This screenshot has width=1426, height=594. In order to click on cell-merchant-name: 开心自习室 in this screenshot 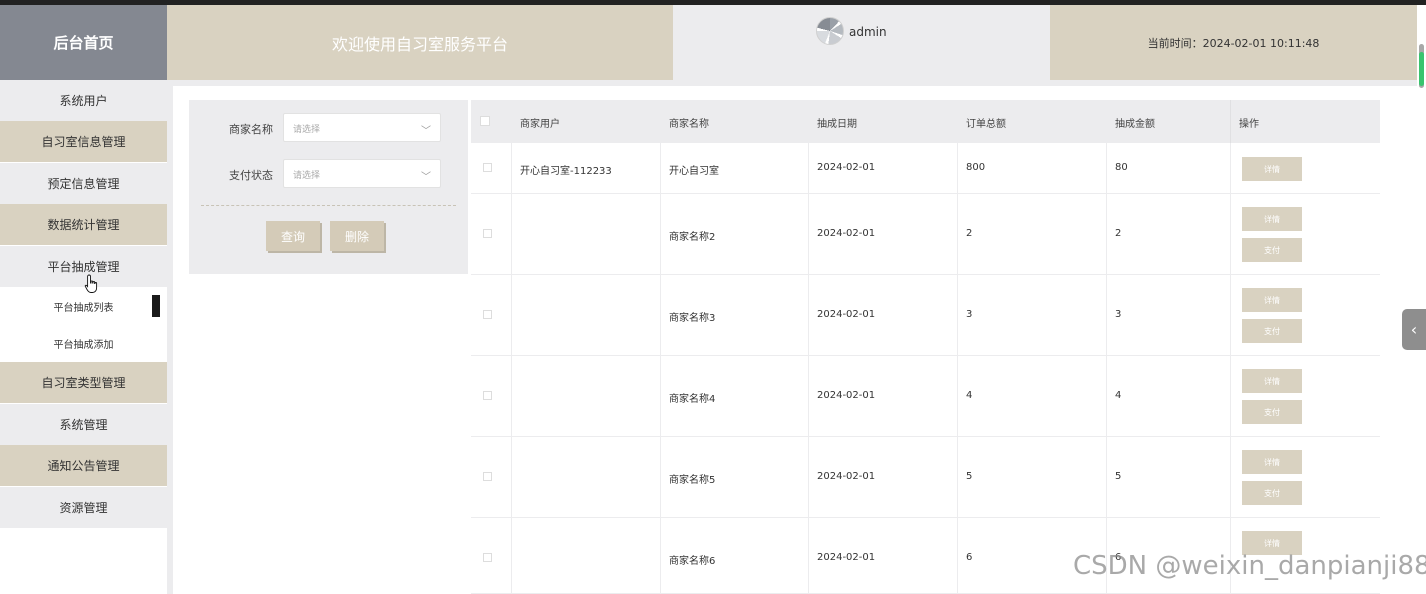, I will do `click(694, 171)`.